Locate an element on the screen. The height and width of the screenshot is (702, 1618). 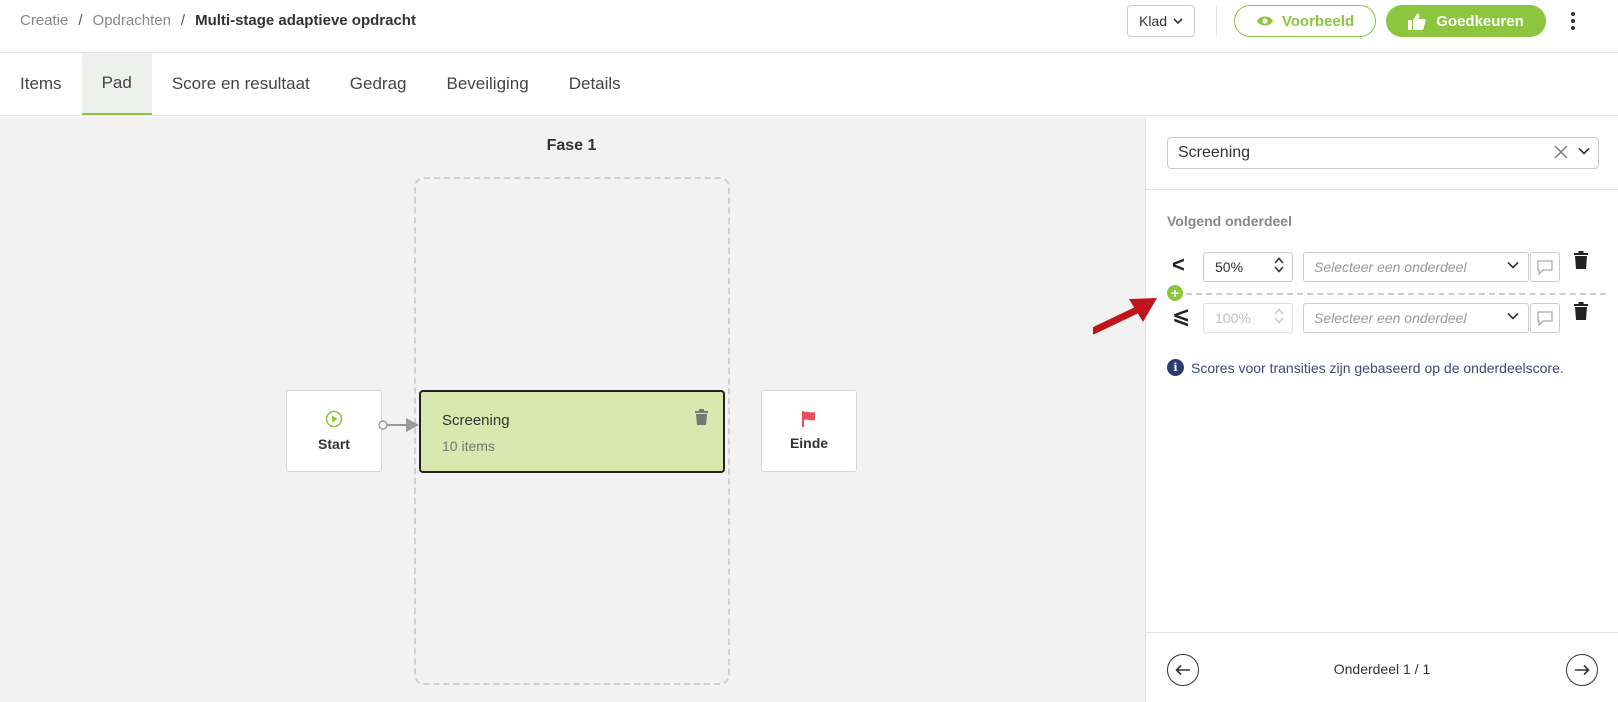
phase-title: Fase 1 is located at coordinates (571, 145).